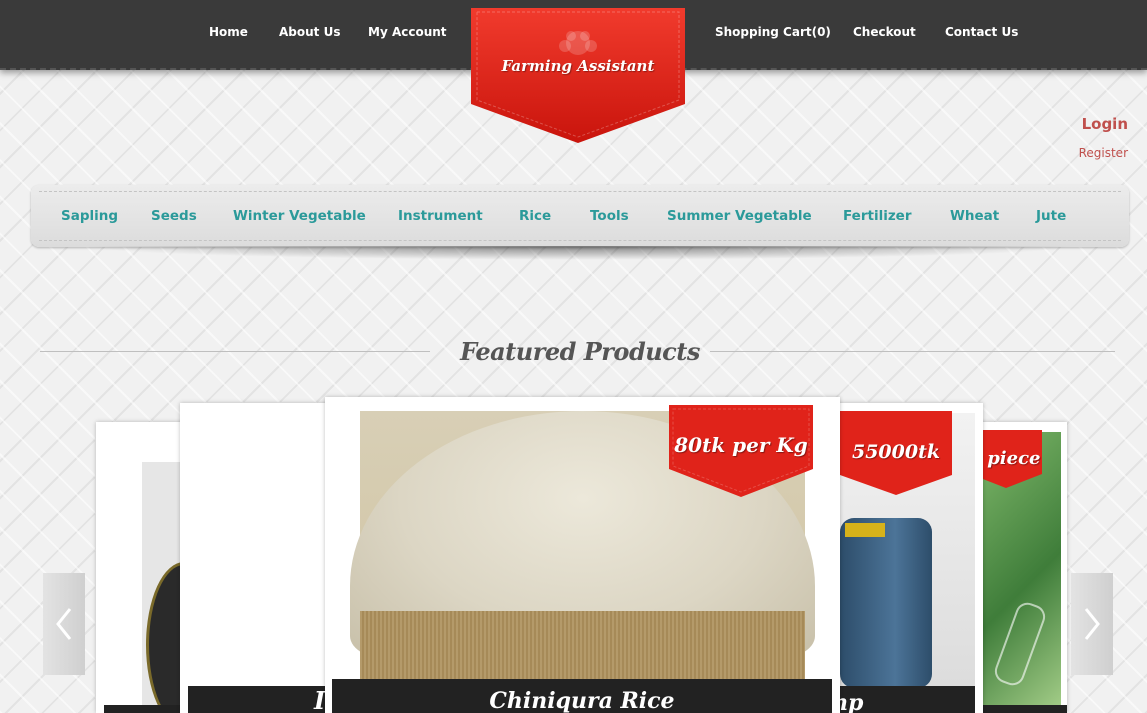 This screenshot has height=713, width=1147. What do you see at coordinates (1103, 153) in the screenshot?
I see `register-link: Register` at bounding box center [1103, 153].